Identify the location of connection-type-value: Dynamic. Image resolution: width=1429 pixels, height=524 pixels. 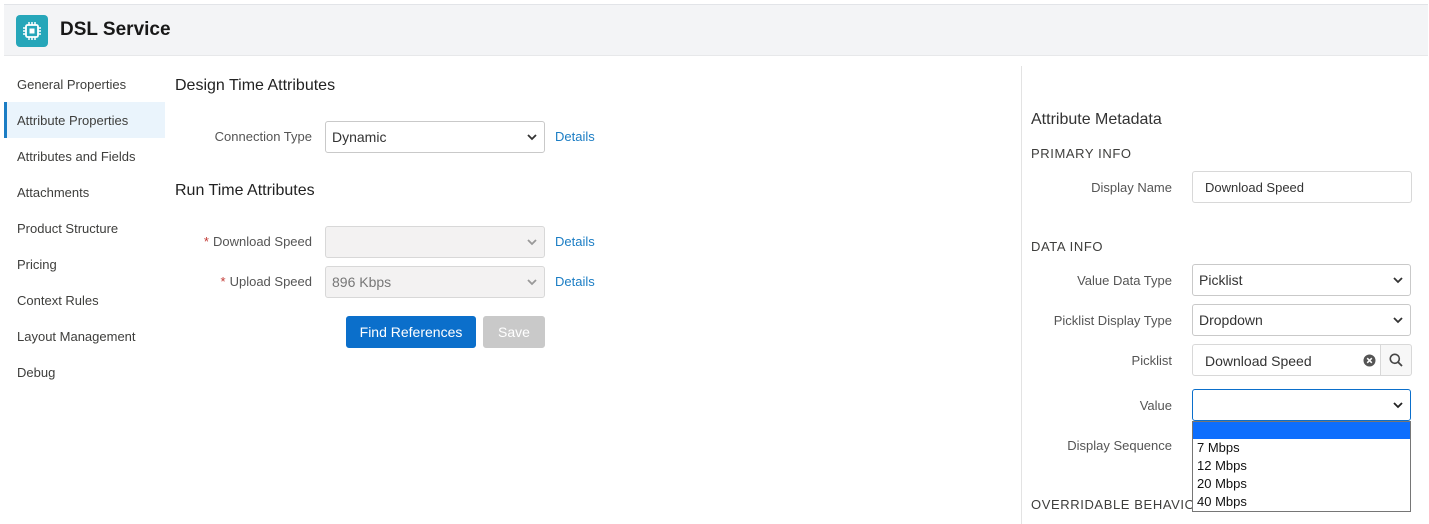
(359, 137).